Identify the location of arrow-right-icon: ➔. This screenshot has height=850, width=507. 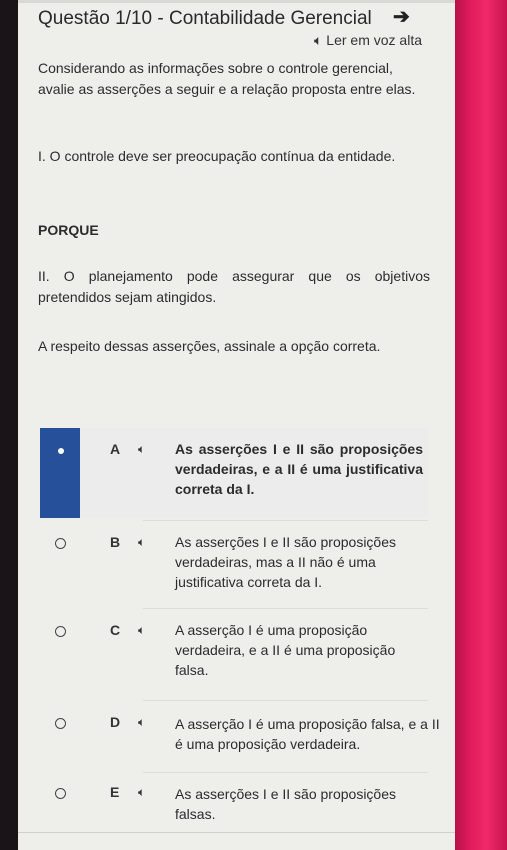
(401, 16).